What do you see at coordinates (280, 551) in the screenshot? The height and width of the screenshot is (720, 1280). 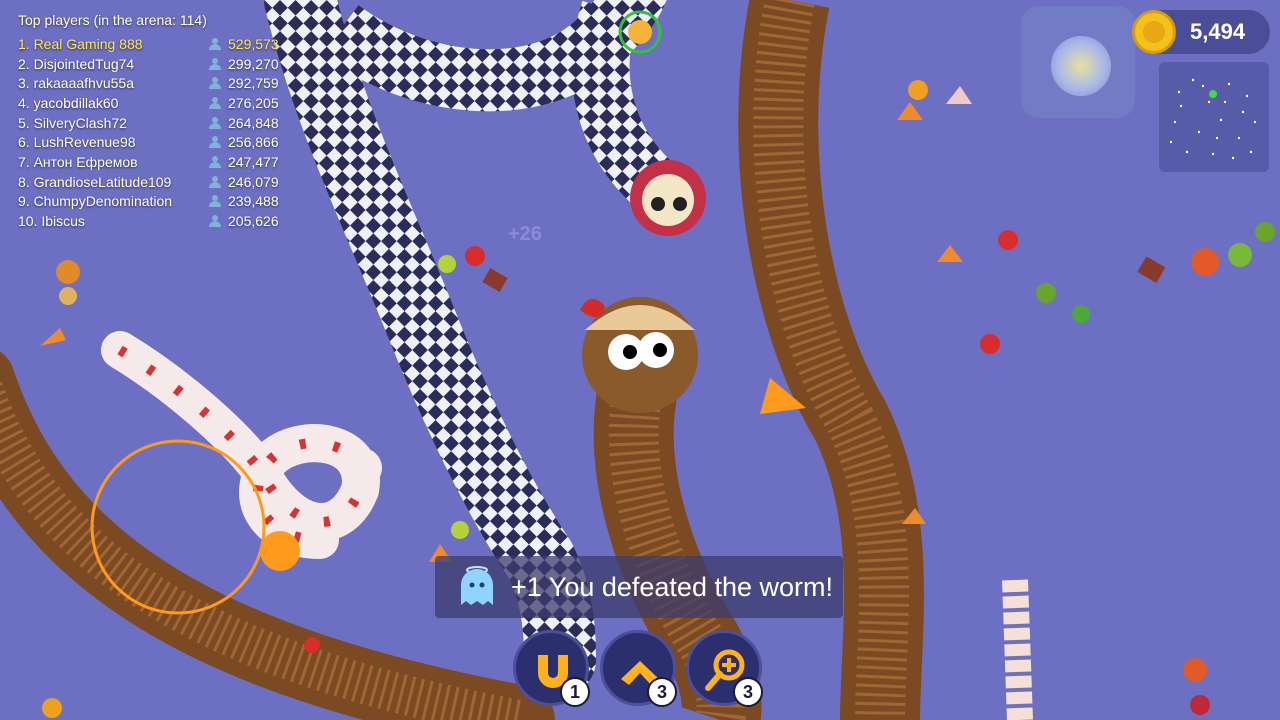 I see `joystick-knob` at bounding box center [280, 551].